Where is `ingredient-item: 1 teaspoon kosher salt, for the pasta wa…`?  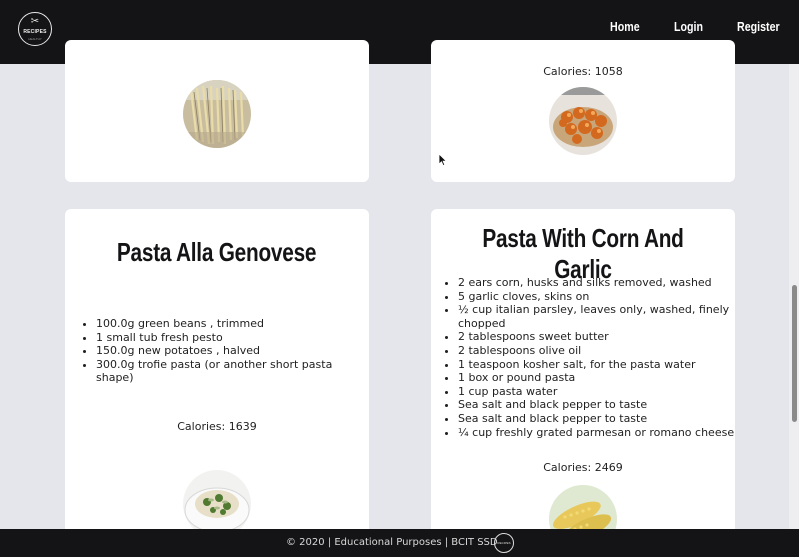
ingredient-item: 1 teaspoon kosher salt, for the pasta wa… is located at coordinates (596, 365).